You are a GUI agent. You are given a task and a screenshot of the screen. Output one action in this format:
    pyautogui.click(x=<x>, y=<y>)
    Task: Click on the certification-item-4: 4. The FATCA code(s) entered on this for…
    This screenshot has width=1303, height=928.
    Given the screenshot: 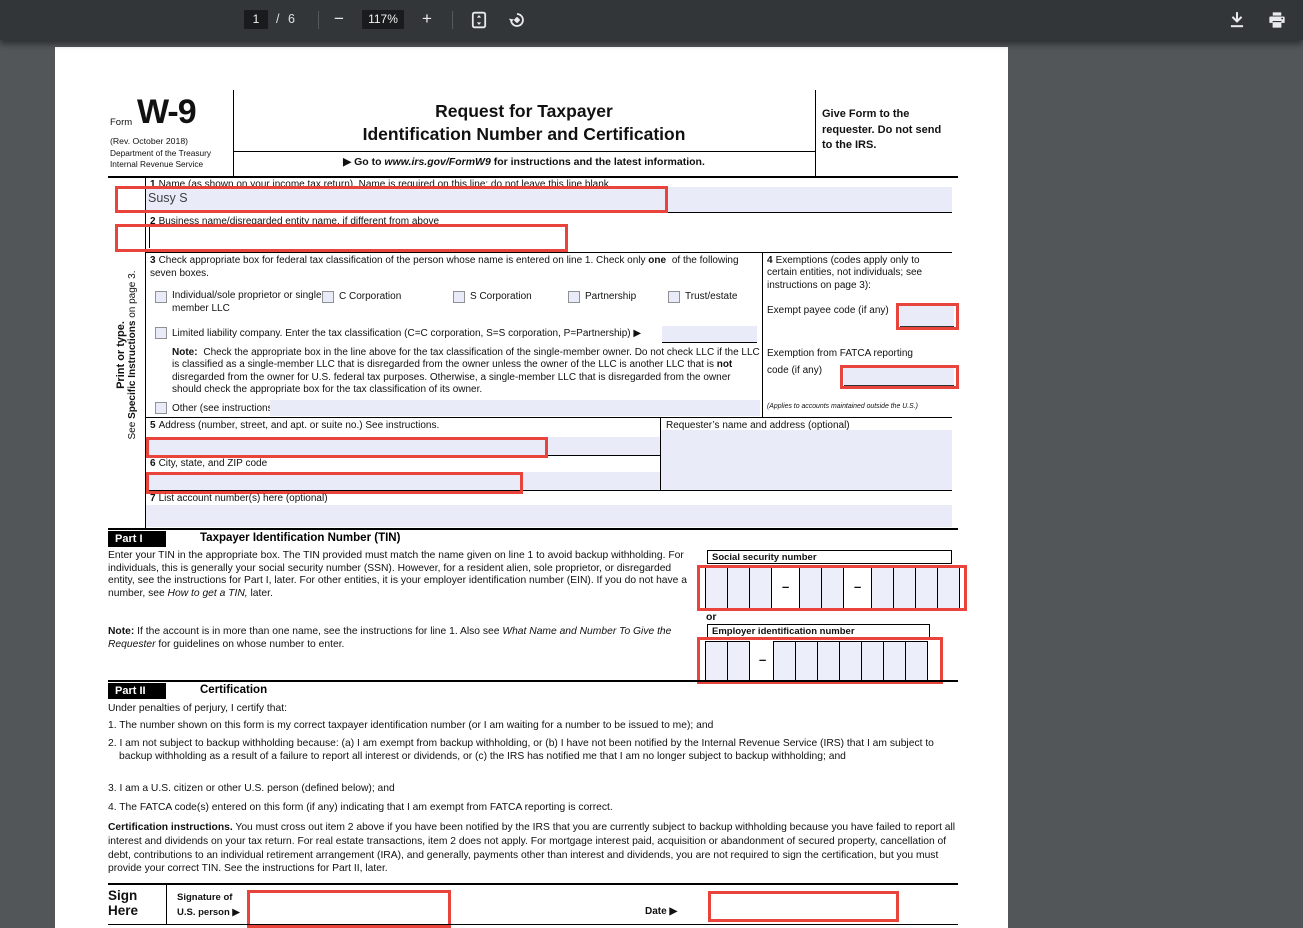 What is the action you would take?
    pyautogui.click(x=360, y=807)
    